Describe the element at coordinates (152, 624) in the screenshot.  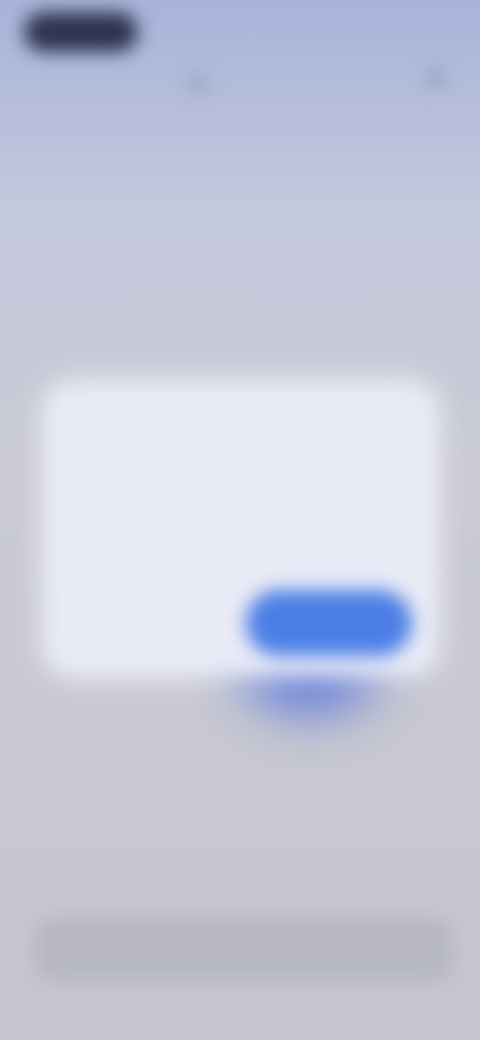
I see `dialog-cancel-button` at that location.